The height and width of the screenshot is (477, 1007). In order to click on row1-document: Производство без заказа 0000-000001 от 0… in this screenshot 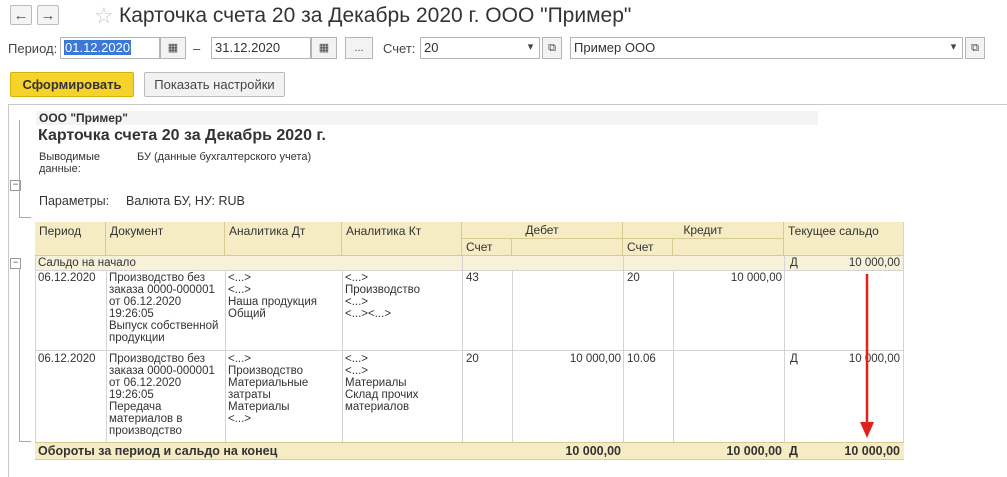, I will do `click(163, 308)`.